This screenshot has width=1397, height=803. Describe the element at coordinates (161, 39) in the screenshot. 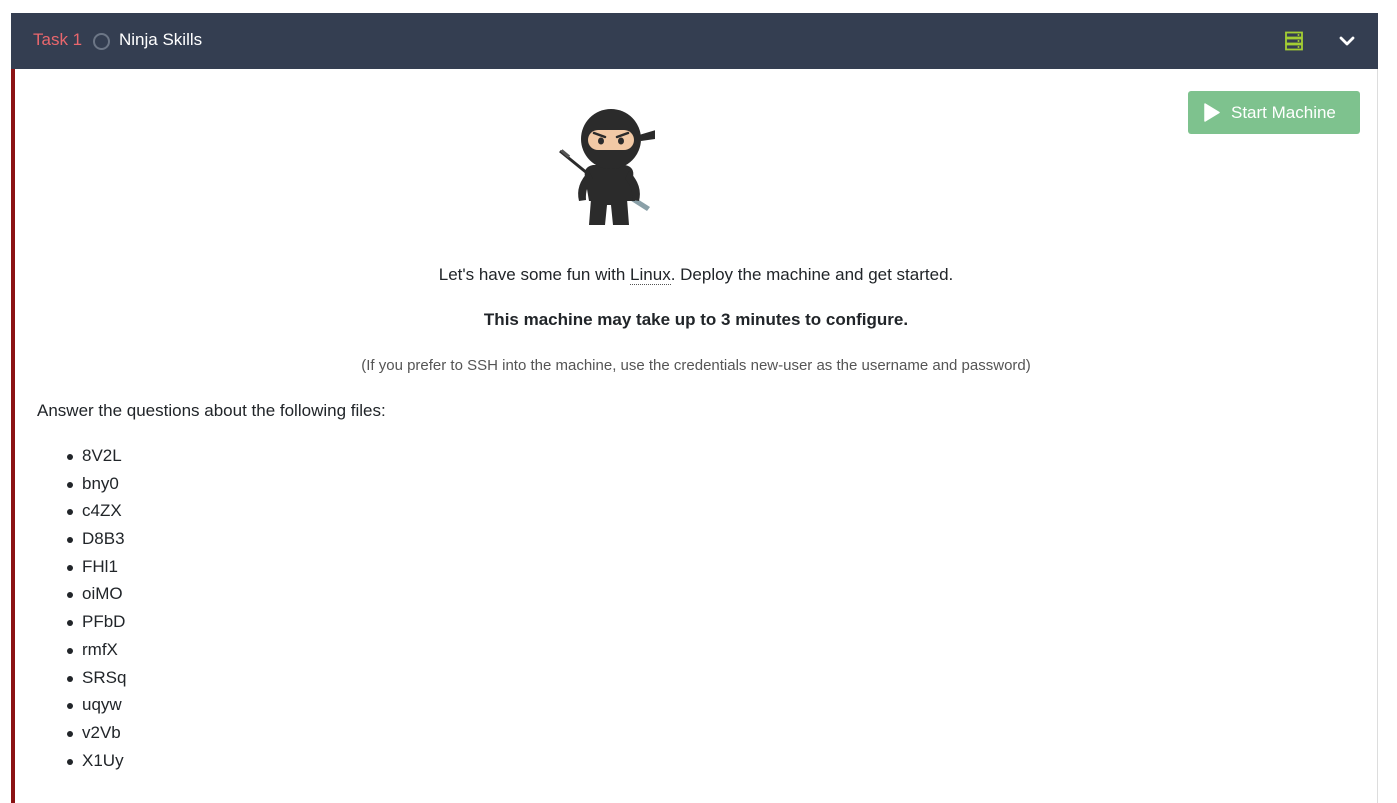

I see `task-title: Ninja Skills` at that location.